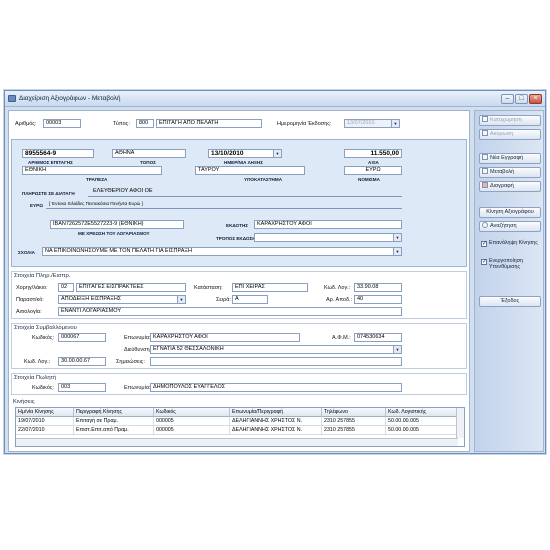  What do you see at coordinates (510, 212) in the screenshot?
I see `cheque-movement-button: Κίνηση Αξιογράφου` at bounding box center [510, 212].